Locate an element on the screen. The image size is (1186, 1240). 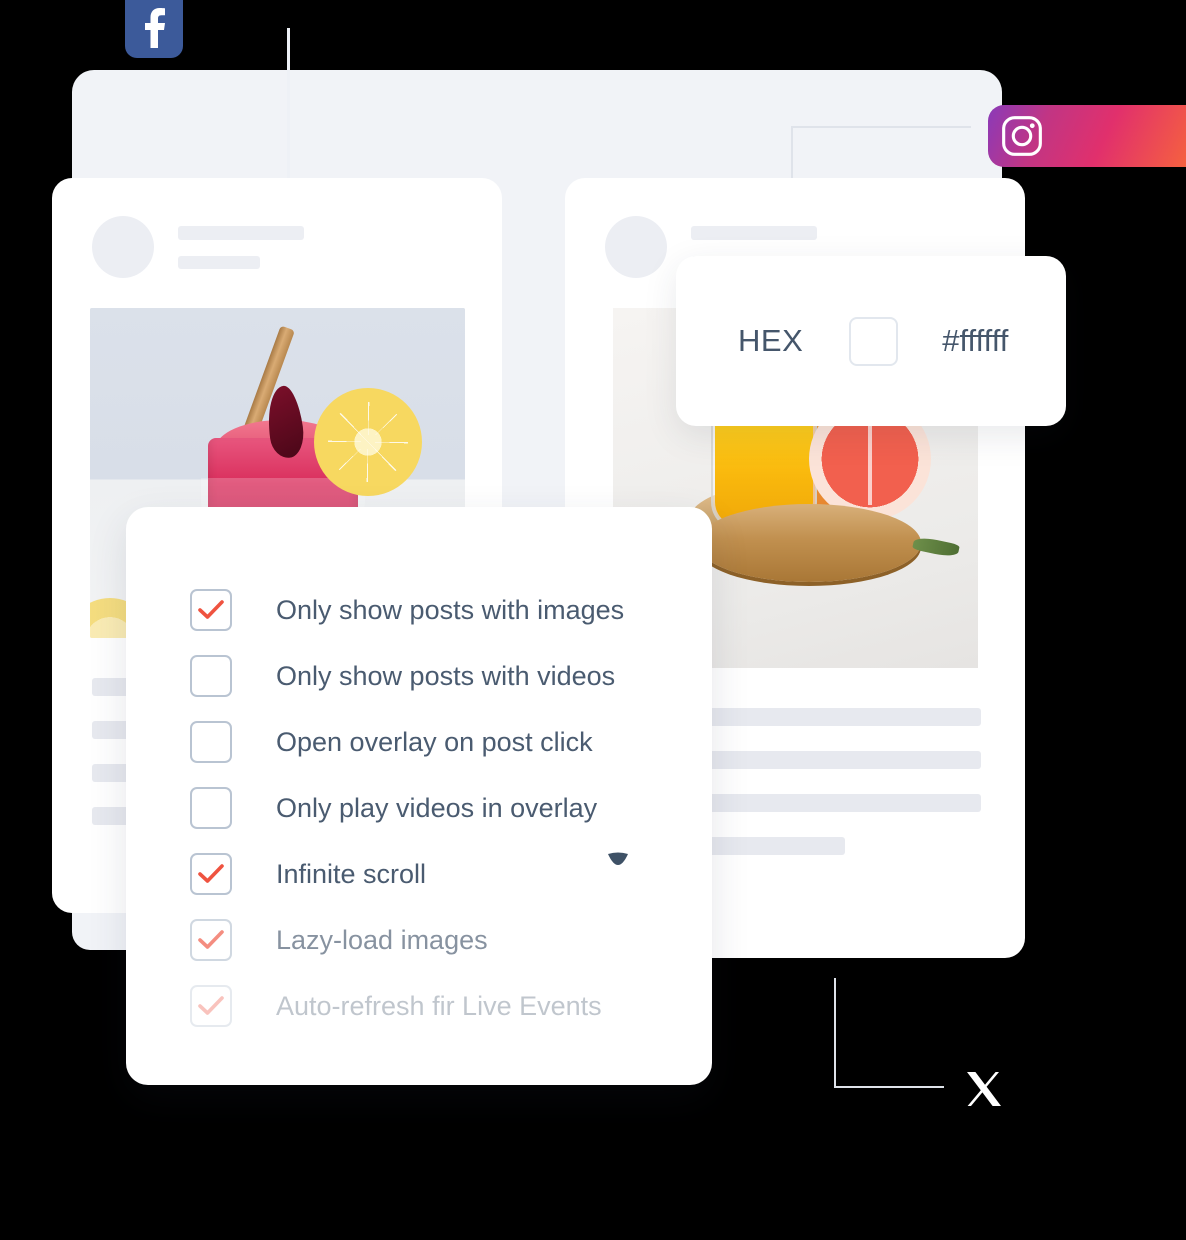
connector-line-instagram-horizontal is located at coordinates (881, 127).